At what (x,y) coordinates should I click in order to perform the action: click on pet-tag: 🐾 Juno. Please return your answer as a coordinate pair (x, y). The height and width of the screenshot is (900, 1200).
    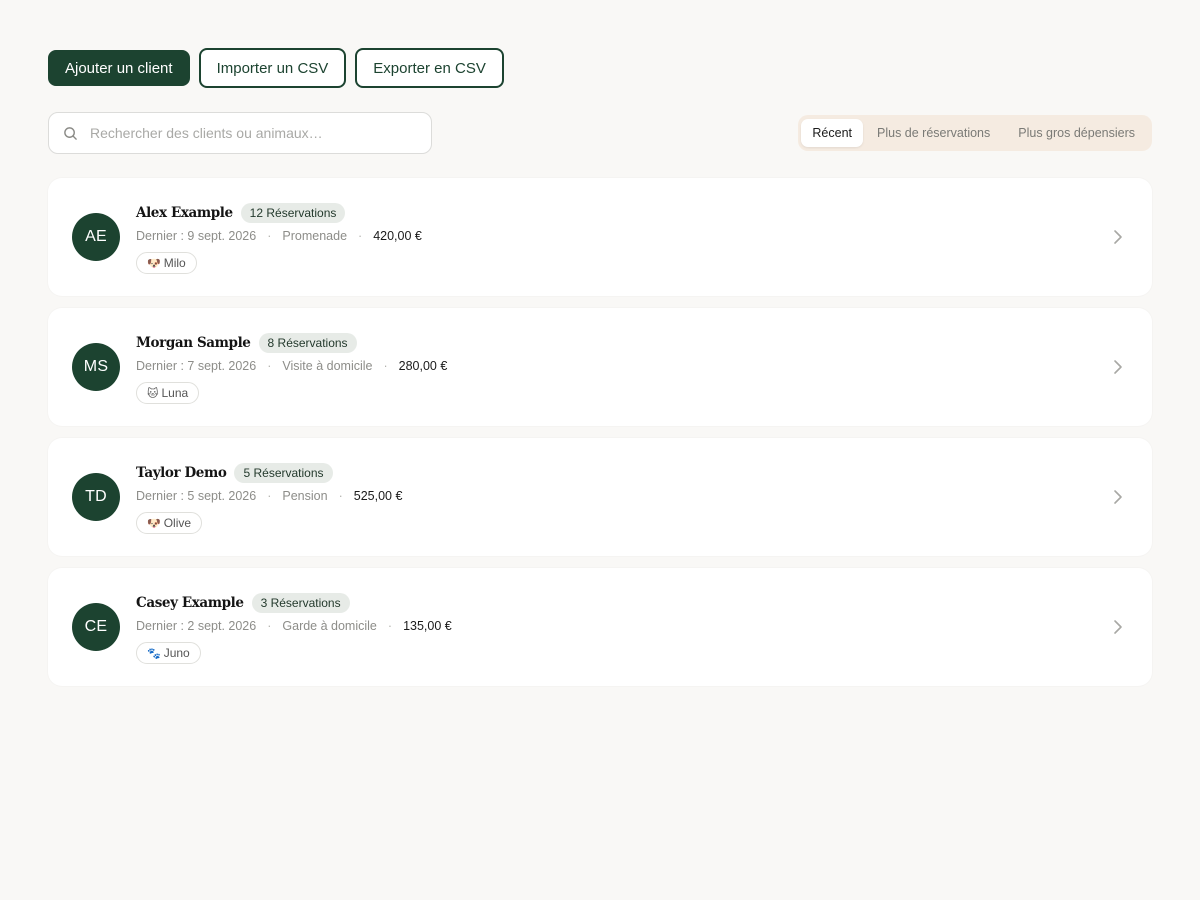
    Looking at the image, I should click on (168, 653).